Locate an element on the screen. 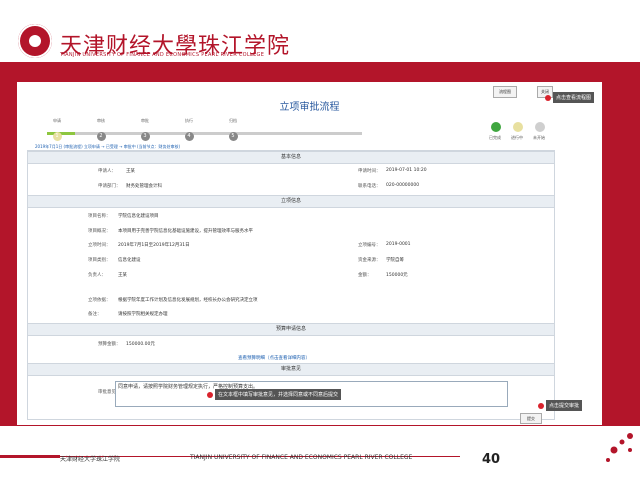 The width and height of the screenshot is (640, 480). project-no-value: 2019-0001 is located at coordinates (398, 244).